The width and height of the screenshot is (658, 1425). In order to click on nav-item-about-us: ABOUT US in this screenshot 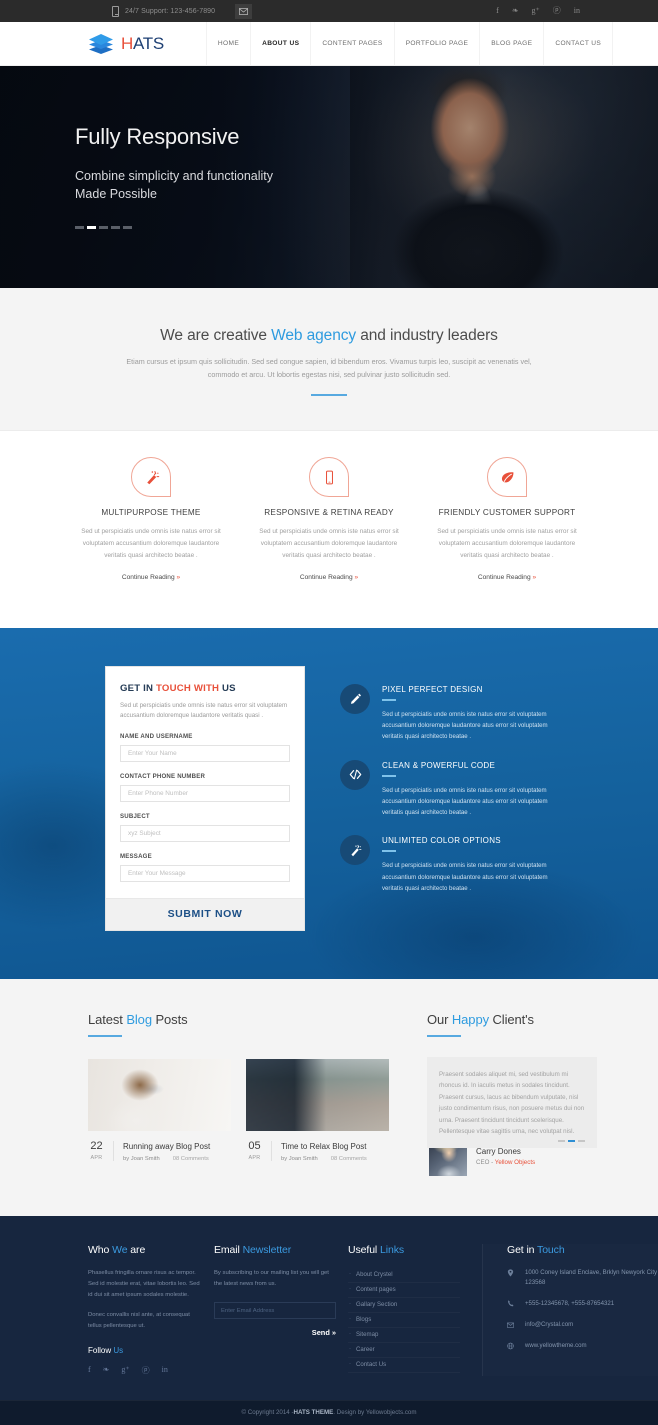, I will do `click(281, 45)`.